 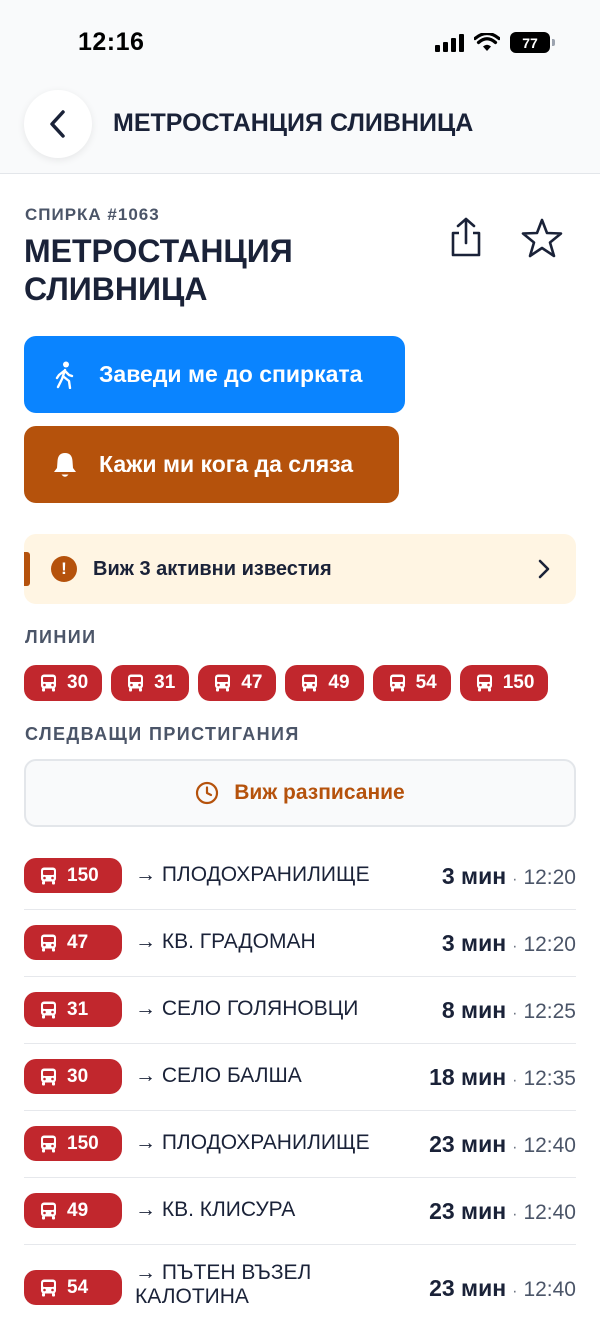 What do you see at coordinates (549, 1078) in the screenshot?
I see `eta-clock: 12:35` at bounding box center [549, 1078].